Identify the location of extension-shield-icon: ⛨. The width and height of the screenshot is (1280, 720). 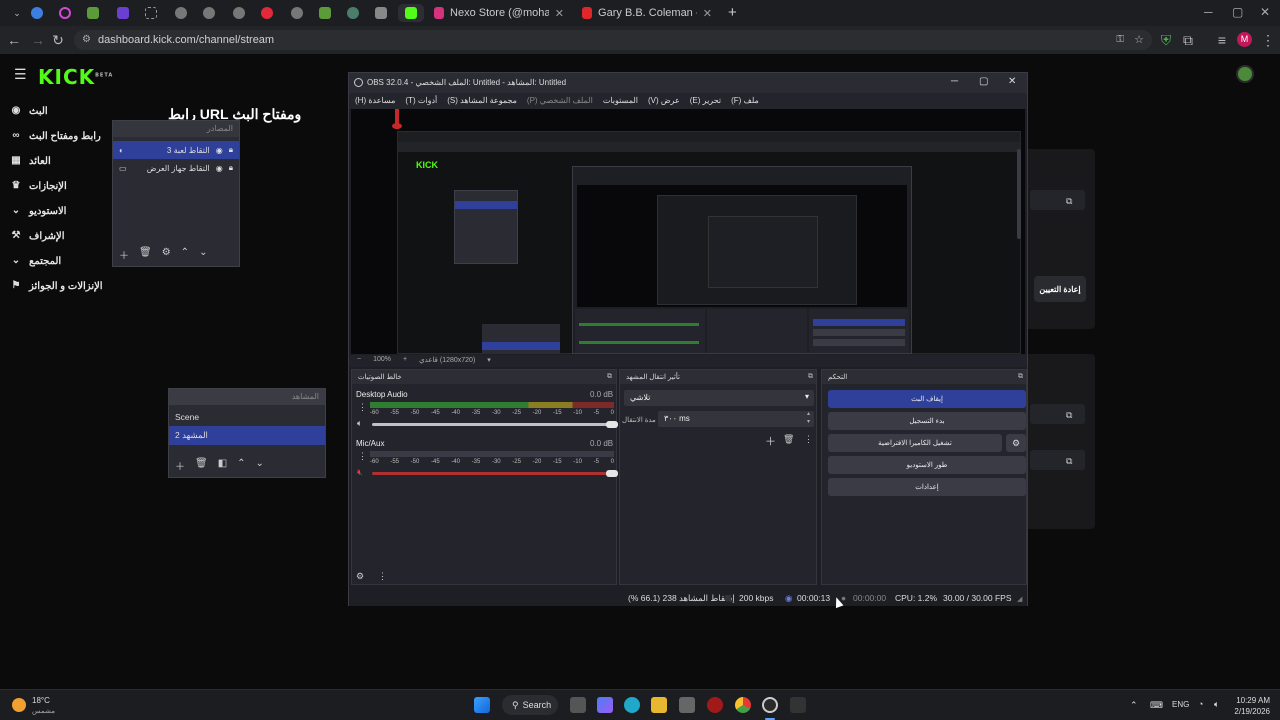
(1166, 40).